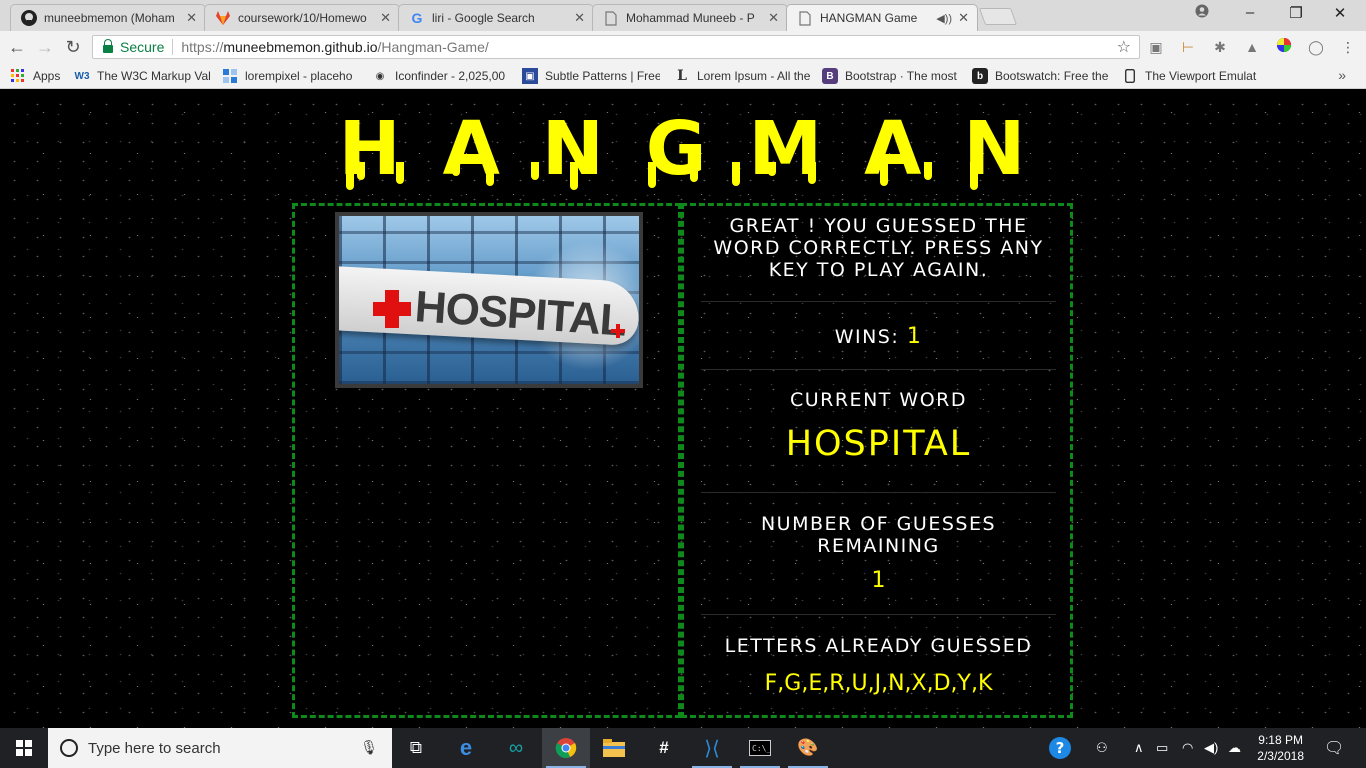 The image size is (1366, 768). Describe the element at coordinates (1130, 76) in the screenshot. I see `viewport-icon` at that location.